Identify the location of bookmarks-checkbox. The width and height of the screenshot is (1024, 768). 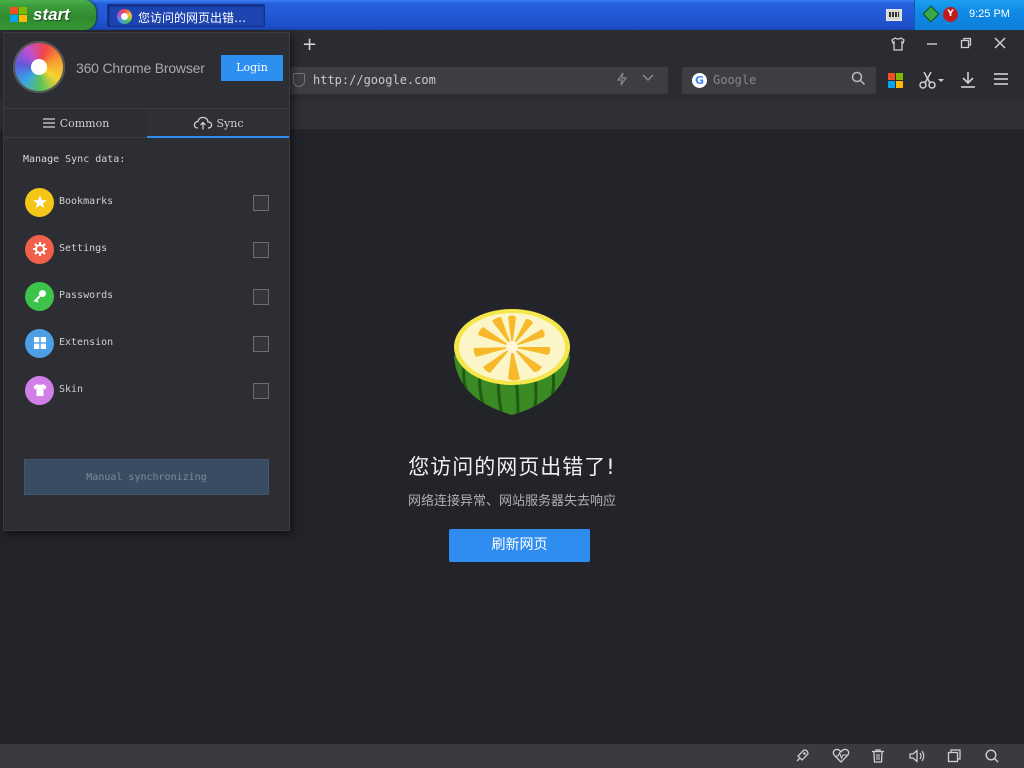
(261, 203).